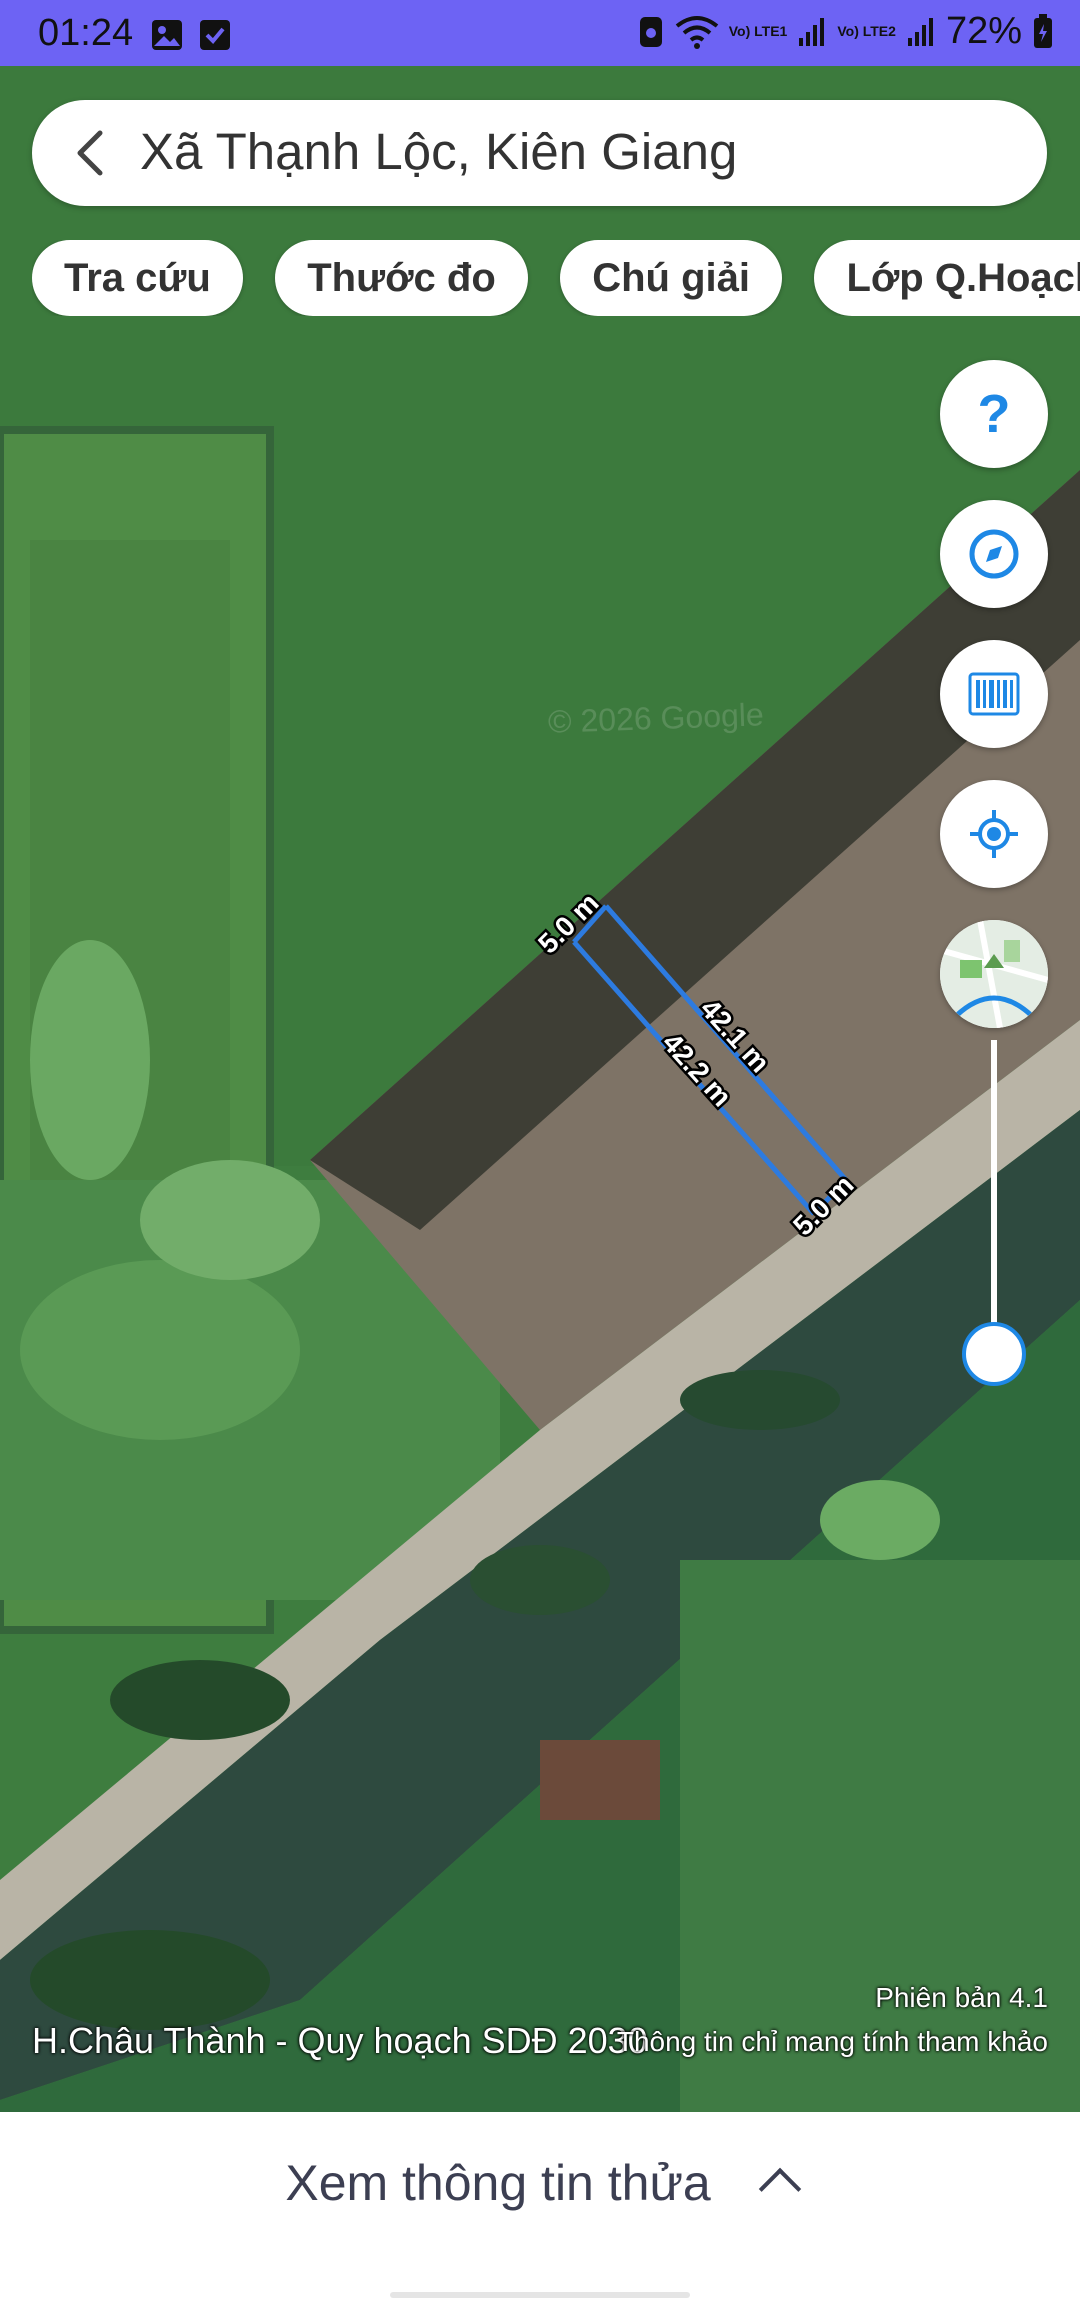 This screenshot has width=1080, height=2316. What do you see at coordinates (86, 33) in the screenshot?
I see `status-time: 01:24` at bounding box center [86, 33].